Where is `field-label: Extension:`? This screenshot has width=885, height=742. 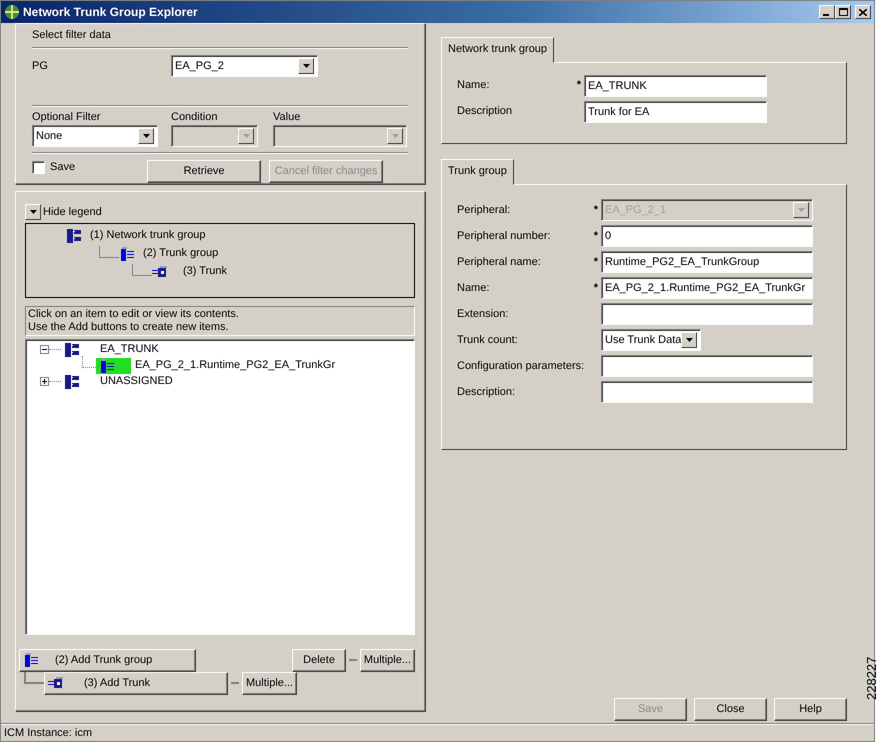
field-label: Extension: is located at coordinates (483, 314).